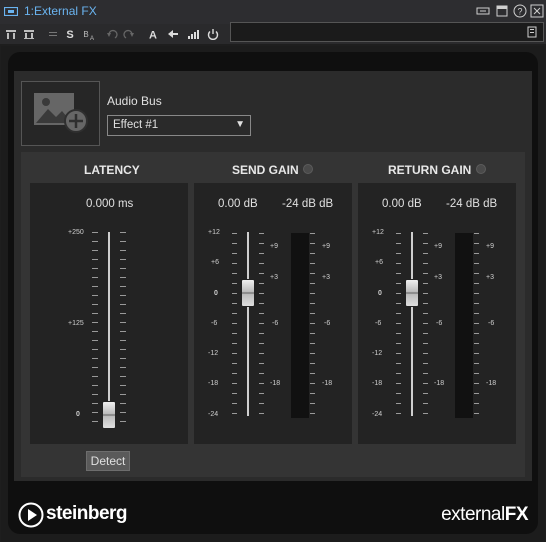 This screenshot has height=542, width=546. What do you see at coordinates (53, 34) in the screenshot?
I see `compare-icon` at bounding box center [53, 34].